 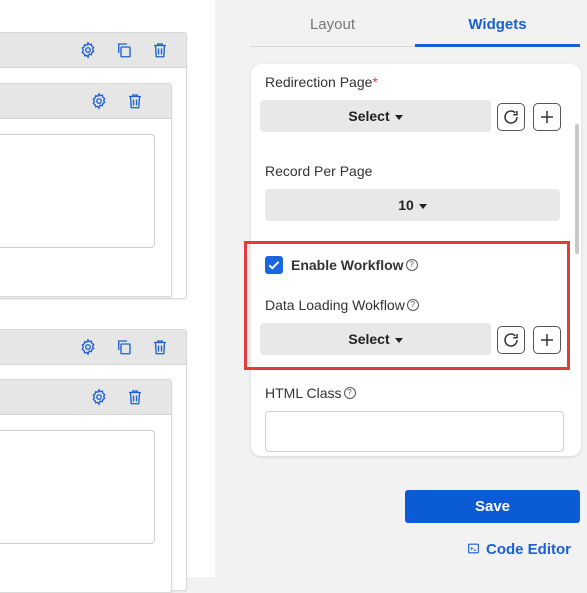 I want to click on form-scrollbar, so click(x=577, y=189).